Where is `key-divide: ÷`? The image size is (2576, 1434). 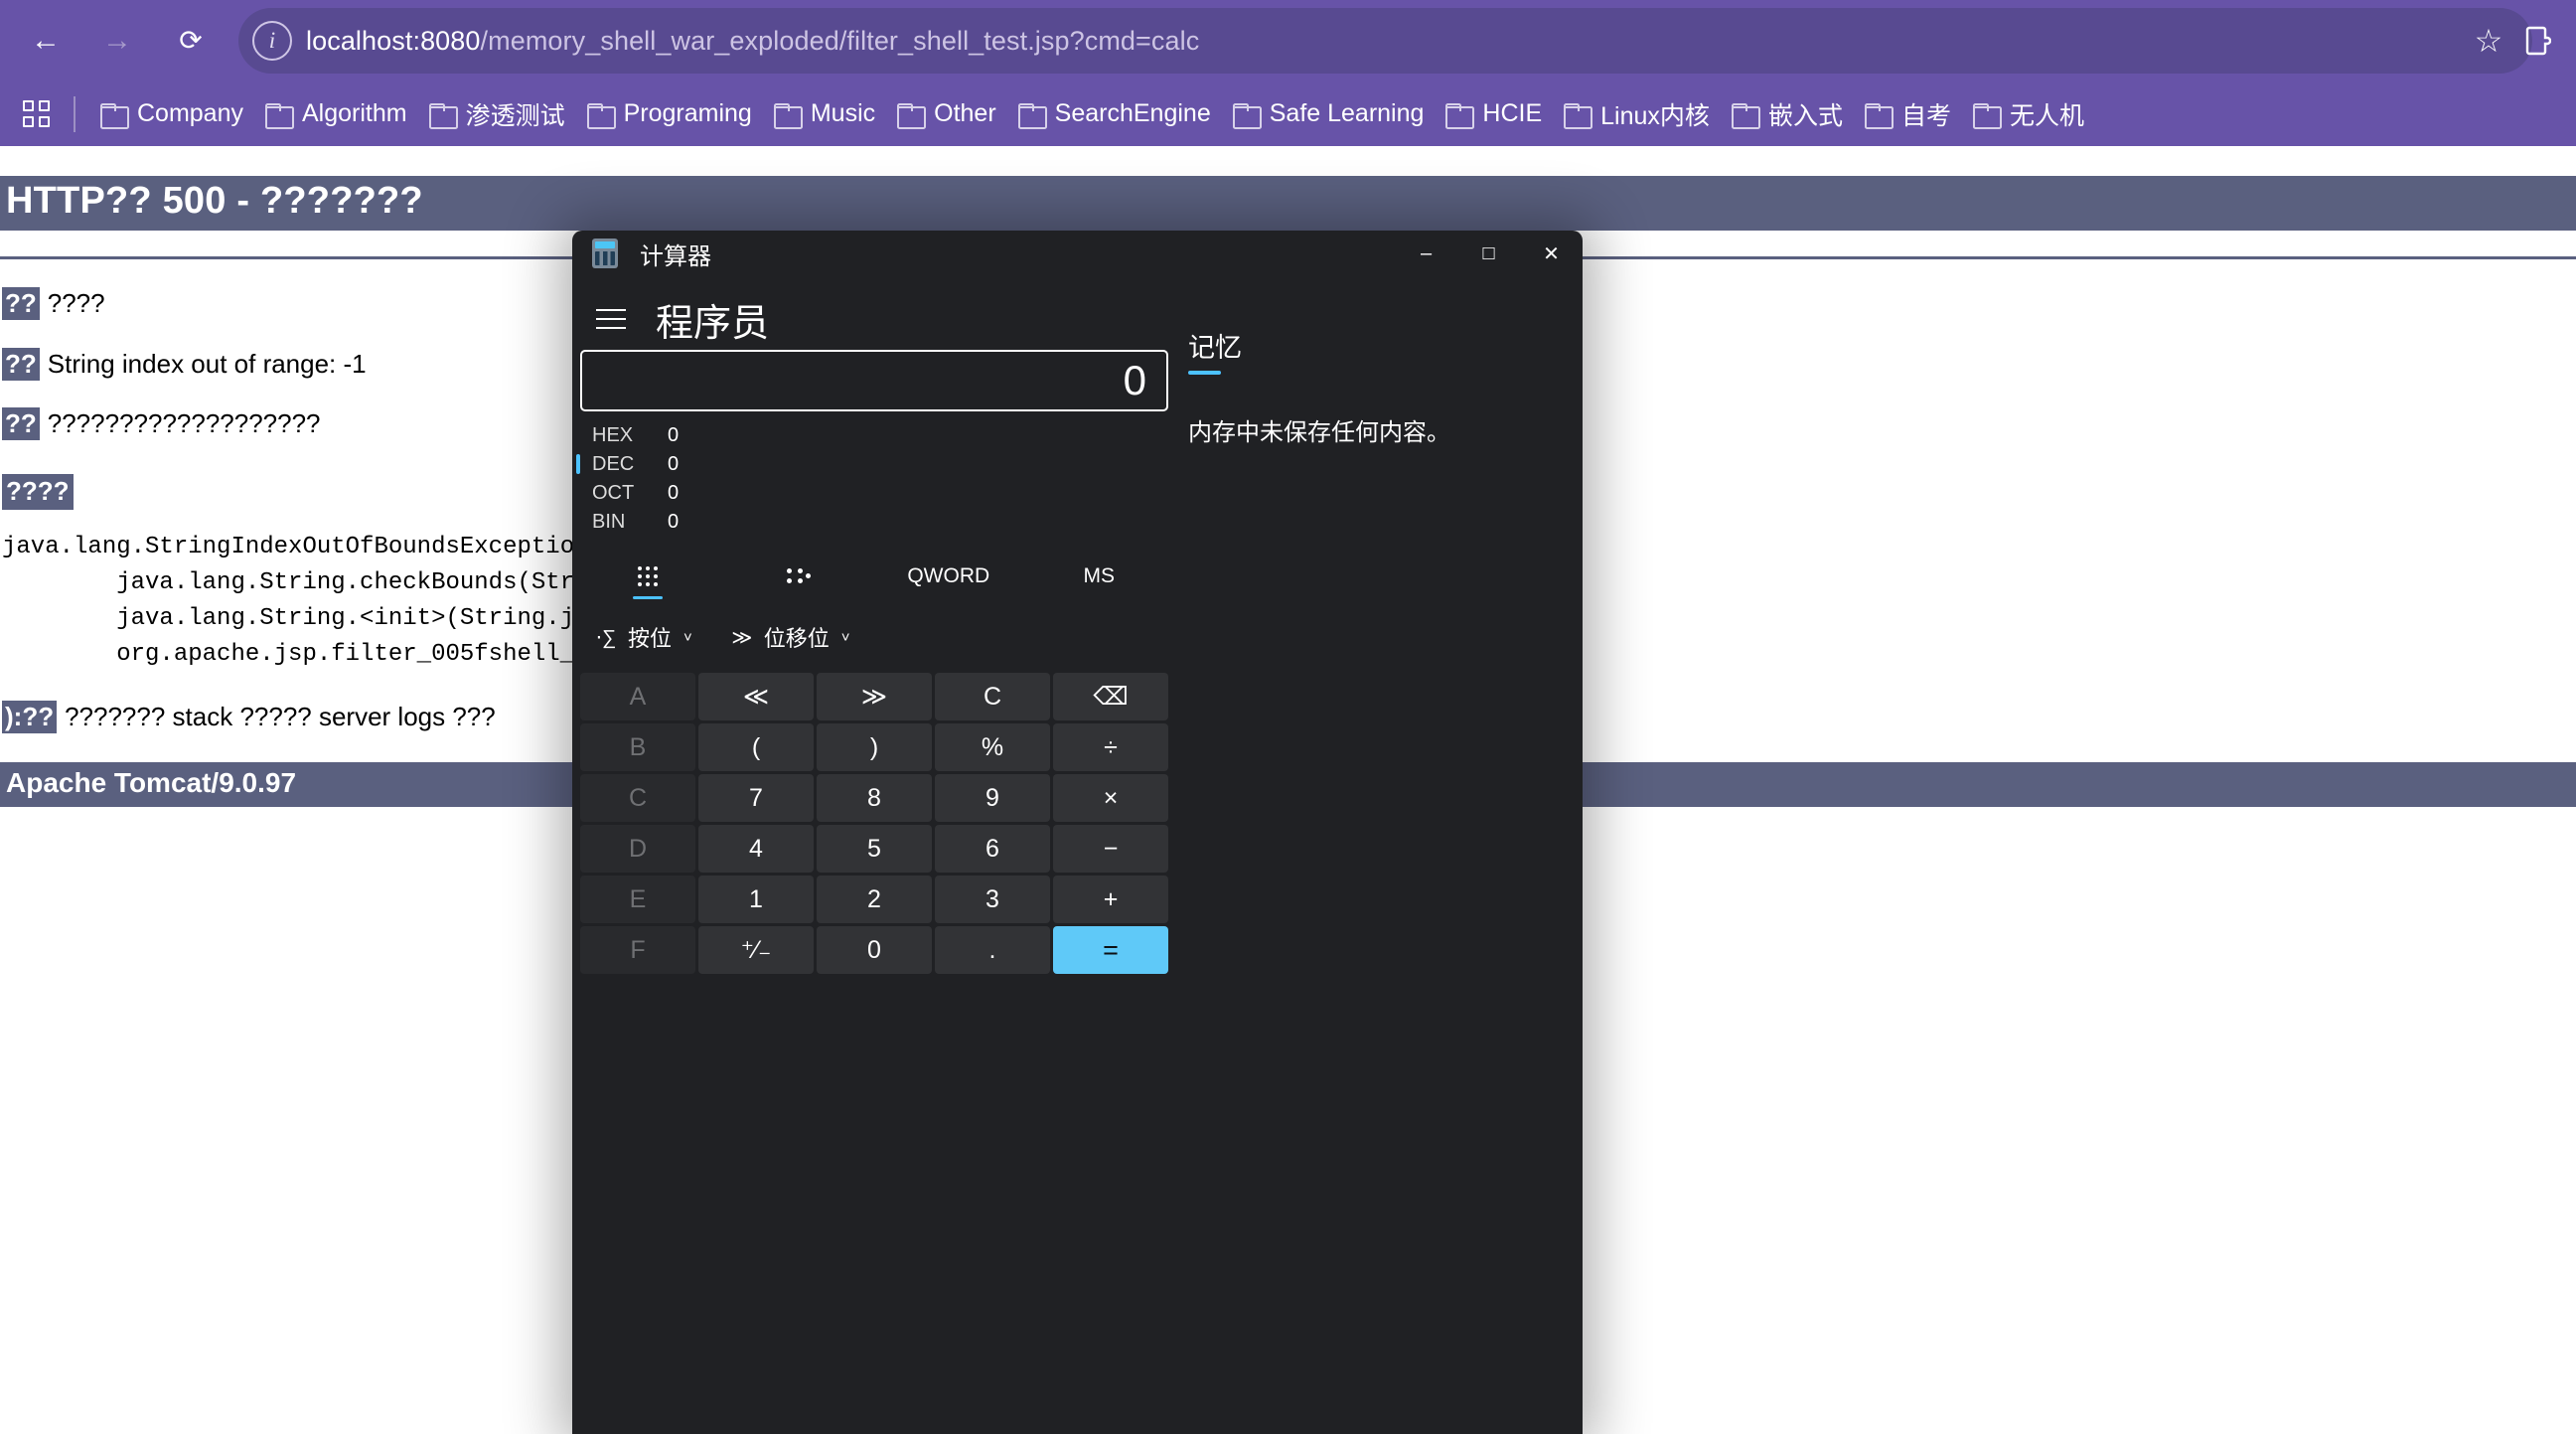
key-divide: ÷ is located at coordinates (1110, 747).